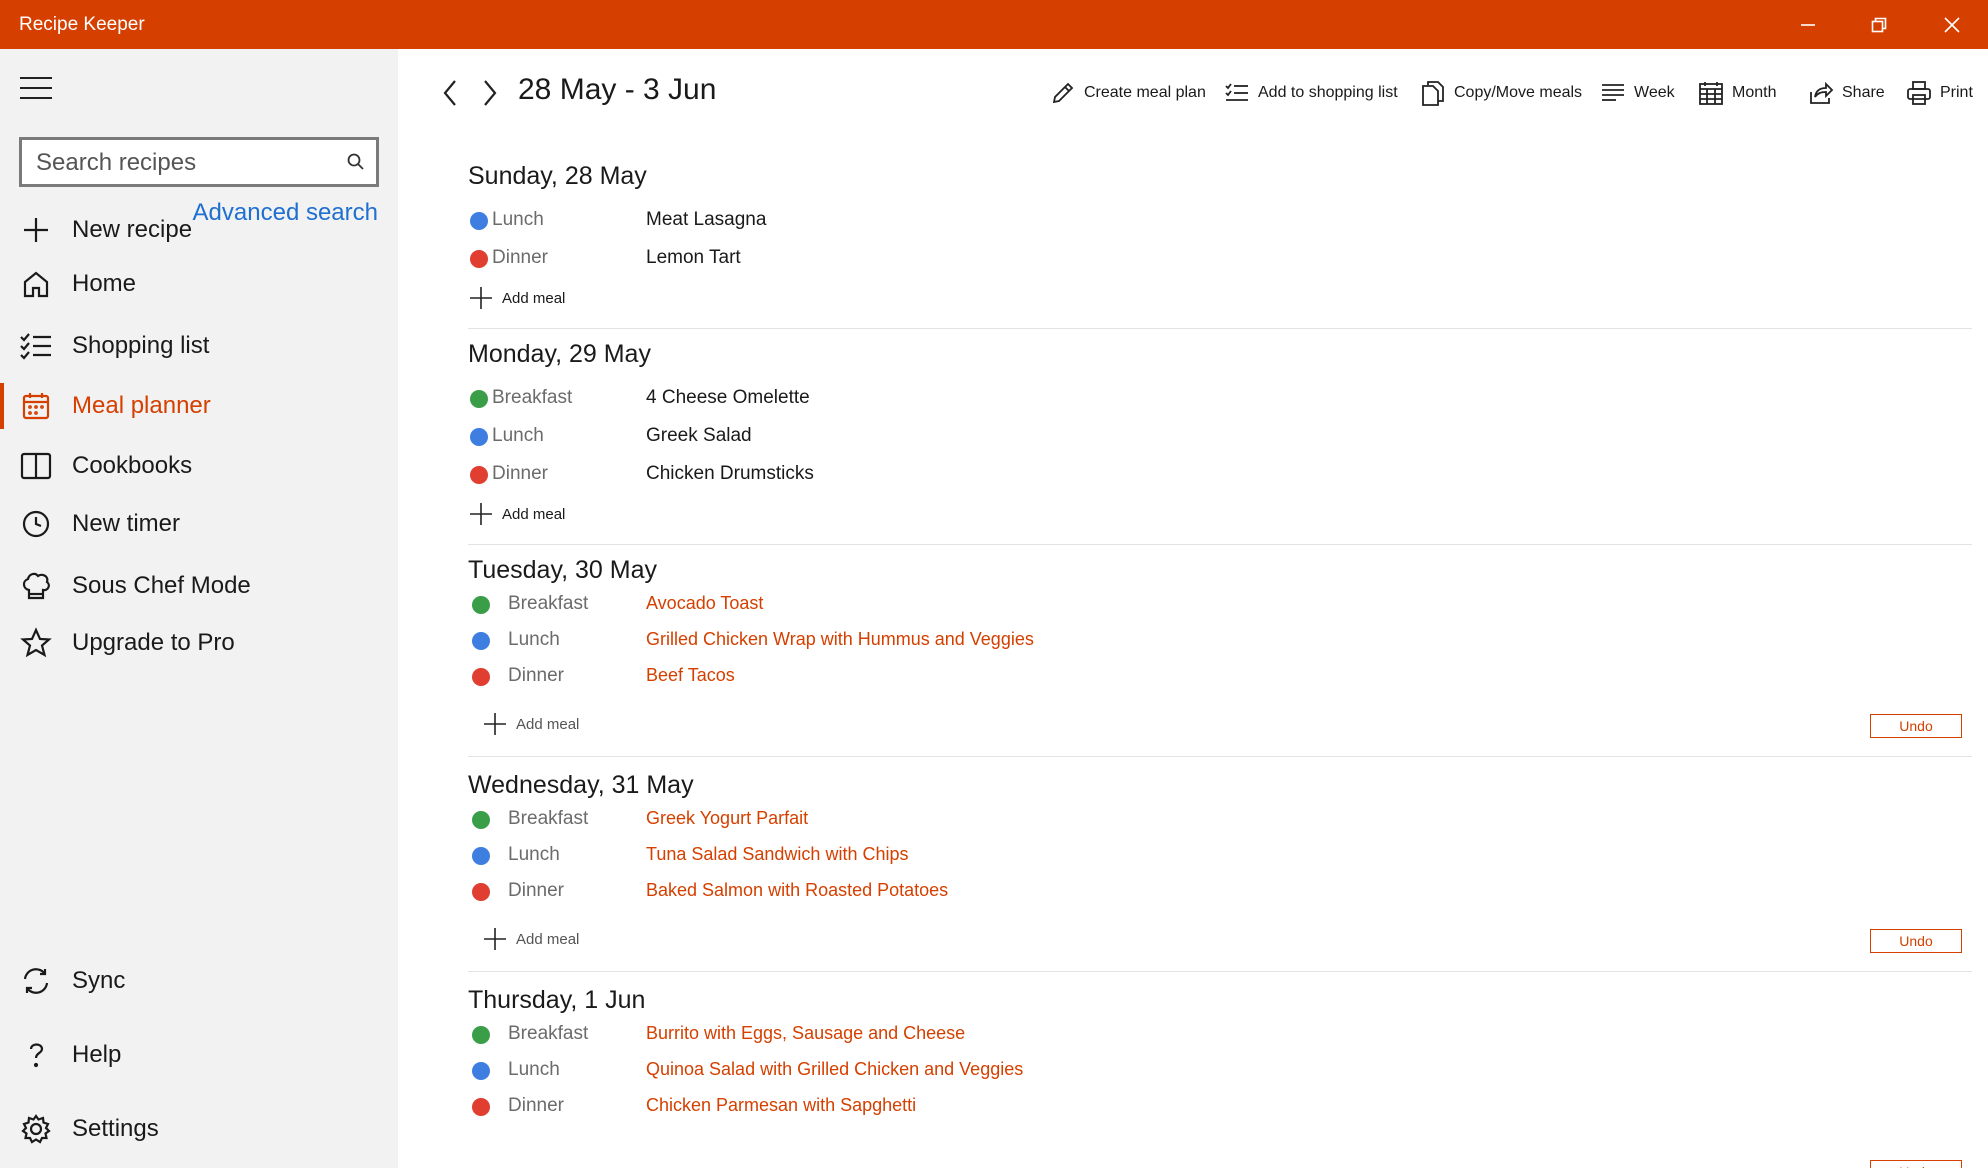 The width and height of the screenshot is (1988, 1168). What do you see at coordinates (490, 93) in the screenshot?
I see `next-week-button` at bounding box center [490, 93].